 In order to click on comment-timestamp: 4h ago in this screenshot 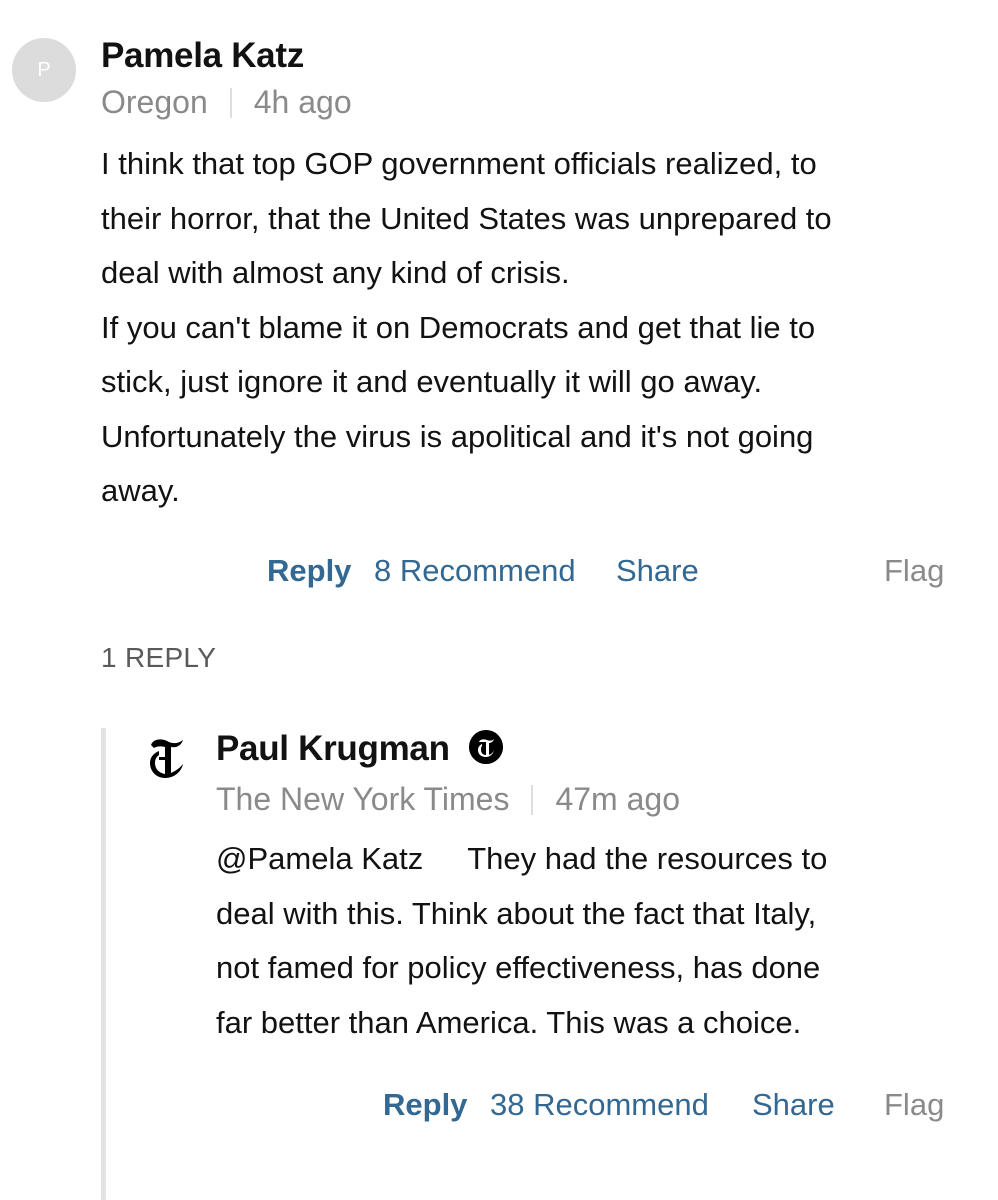, I will do `click(302, 102)`.